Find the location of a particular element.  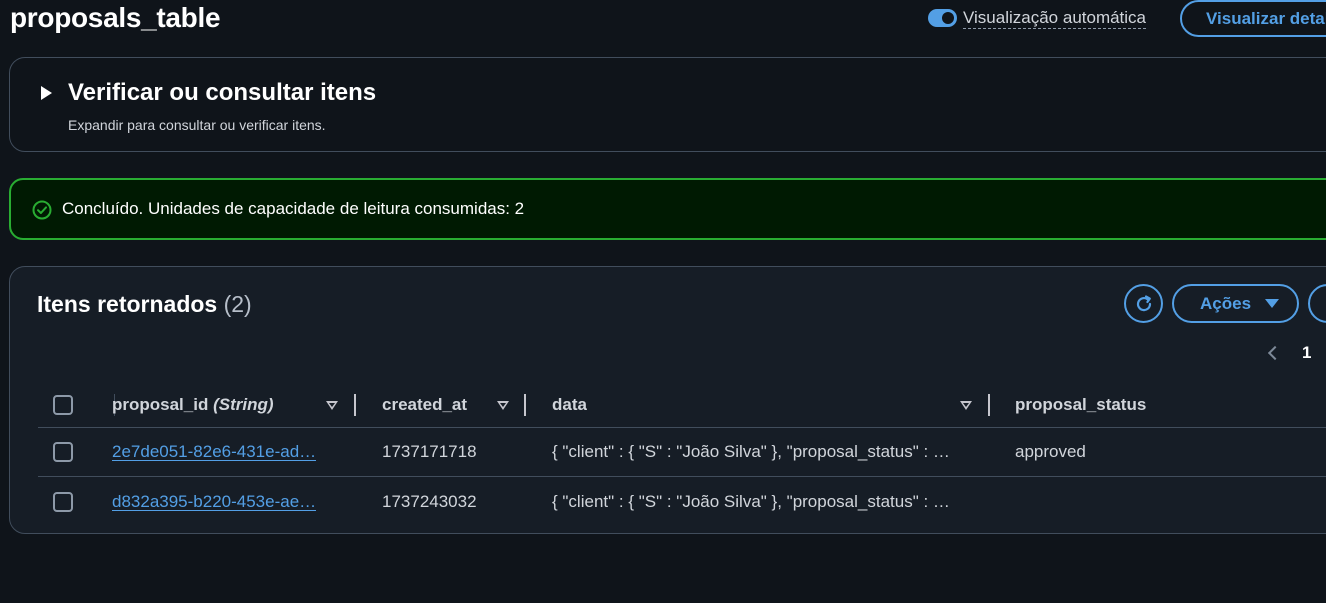

results-title: Itens retornados (2) is located at coordinates (144, 304).